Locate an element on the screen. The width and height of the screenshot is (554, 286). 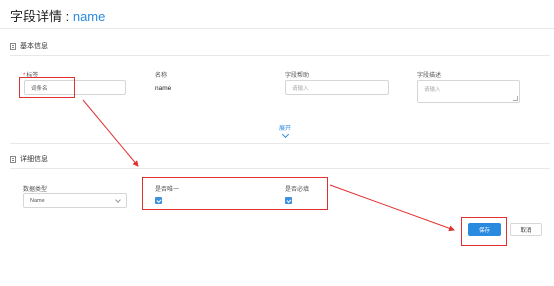
detail-section-header: 详细信息 is located at coordinates (29, 159).